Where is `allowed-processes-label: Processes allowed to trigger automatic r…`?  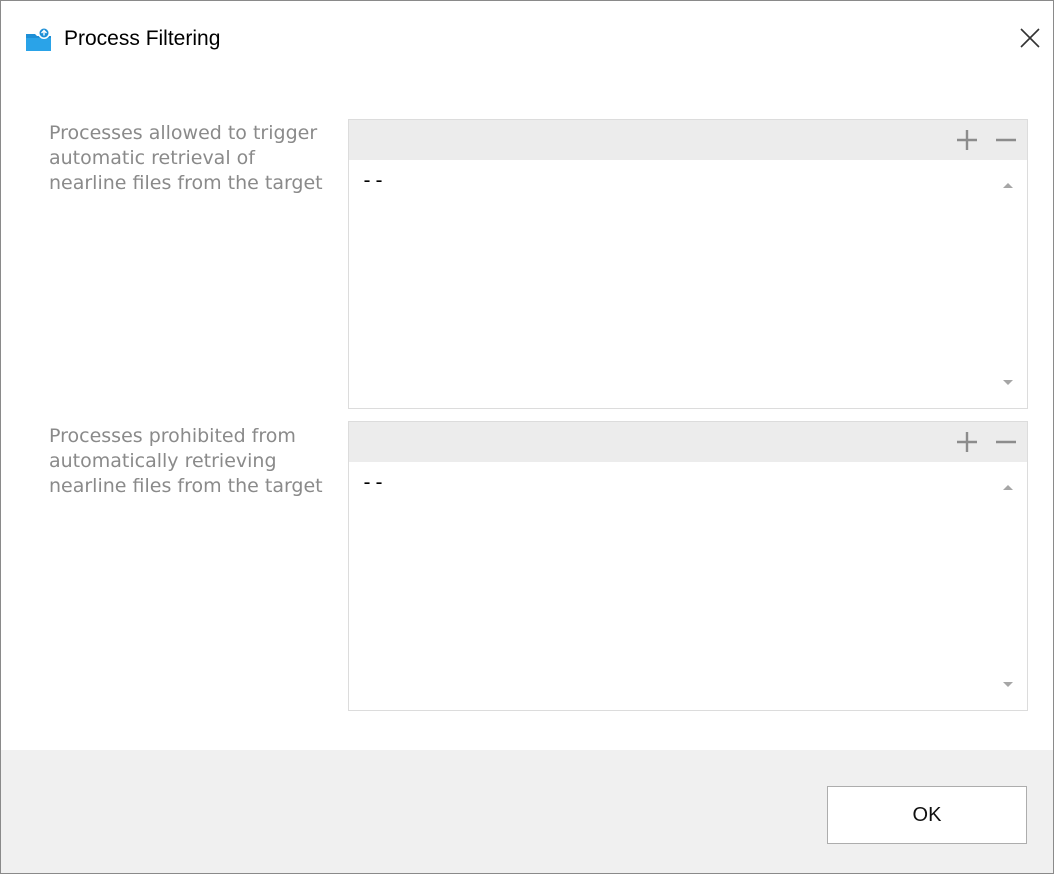 allowed-processes-label: Processes allowed to trigger automatic r… is located at coordinates (186, 158).